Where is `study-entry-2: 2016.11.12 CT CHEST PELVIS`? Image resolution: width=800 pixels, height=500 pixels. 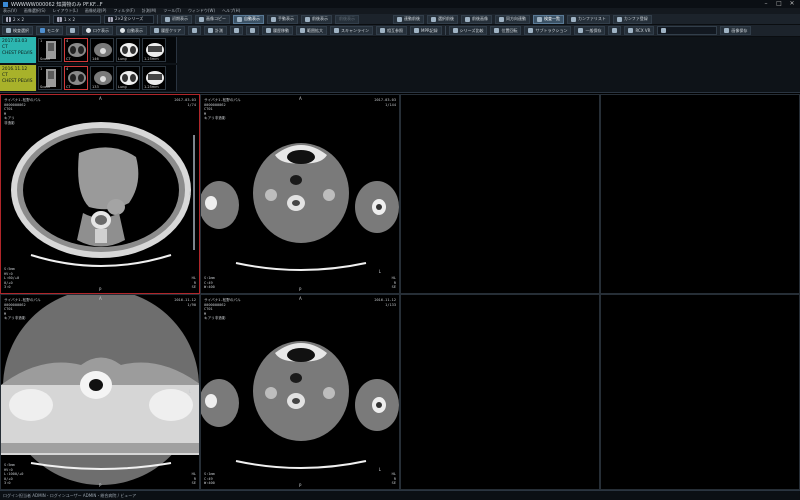
study-entry-2: 2016.11.12 CT CHEST PELVIS is located at coordinates (18, 78).